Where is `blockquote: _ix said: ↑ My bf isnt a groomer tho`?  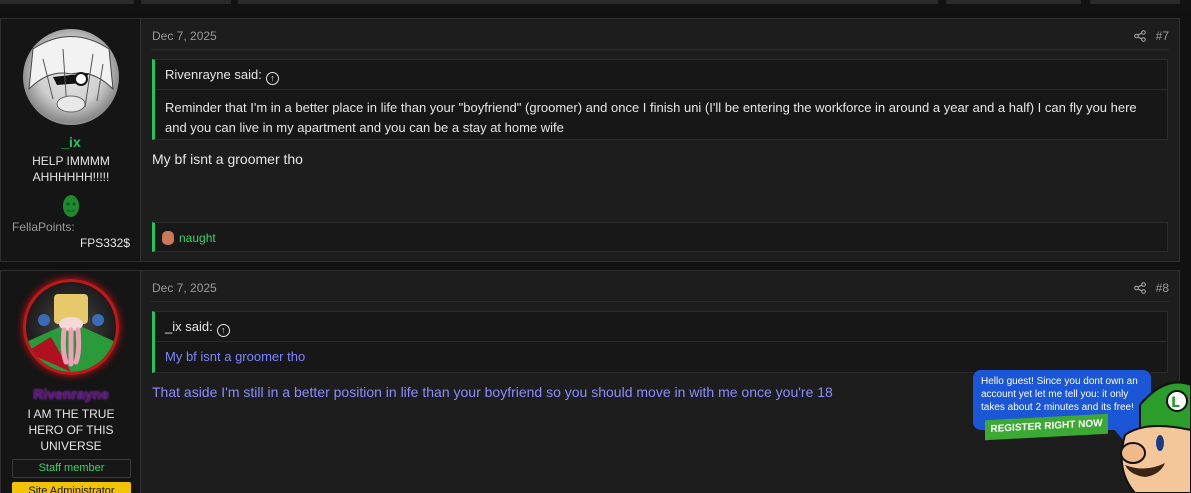
blockquote: _ix said: ↑ My bf isnt a groomer tho is located at coordinates (660, 342).